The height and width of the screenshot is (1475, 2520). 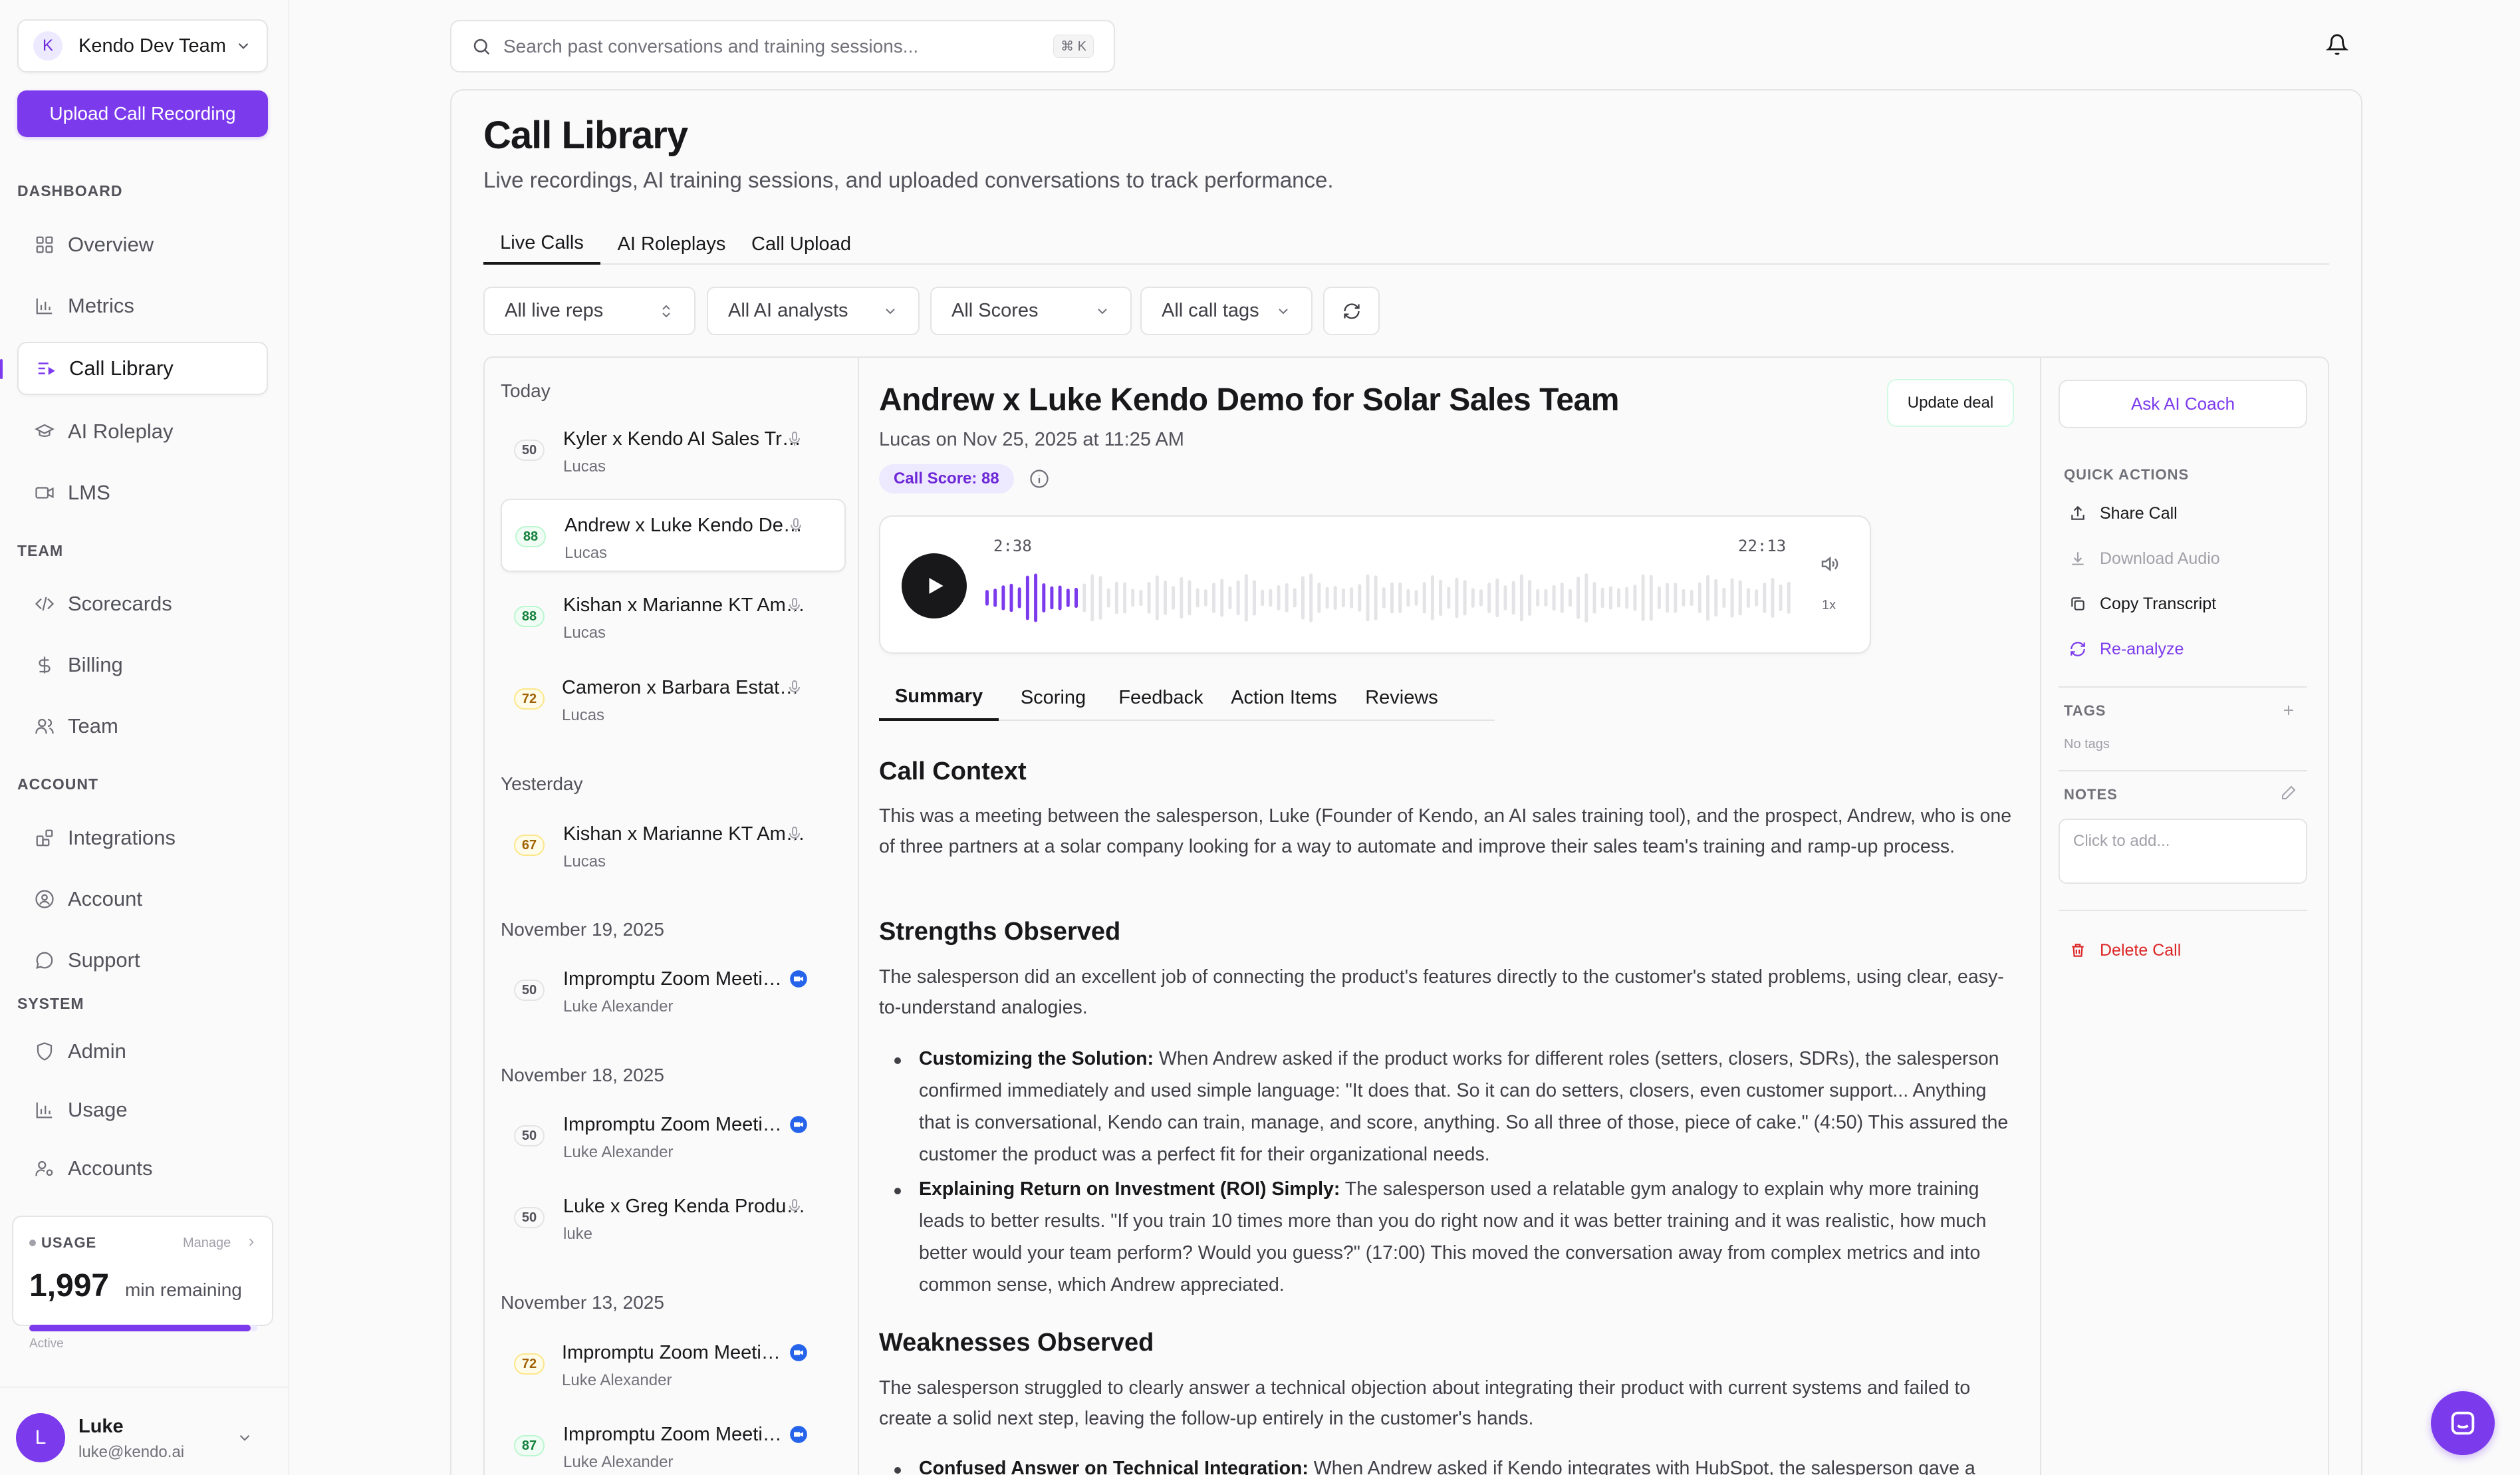 I want to click on sidebar-item-lms: LMS, so click(x=142, y=493).